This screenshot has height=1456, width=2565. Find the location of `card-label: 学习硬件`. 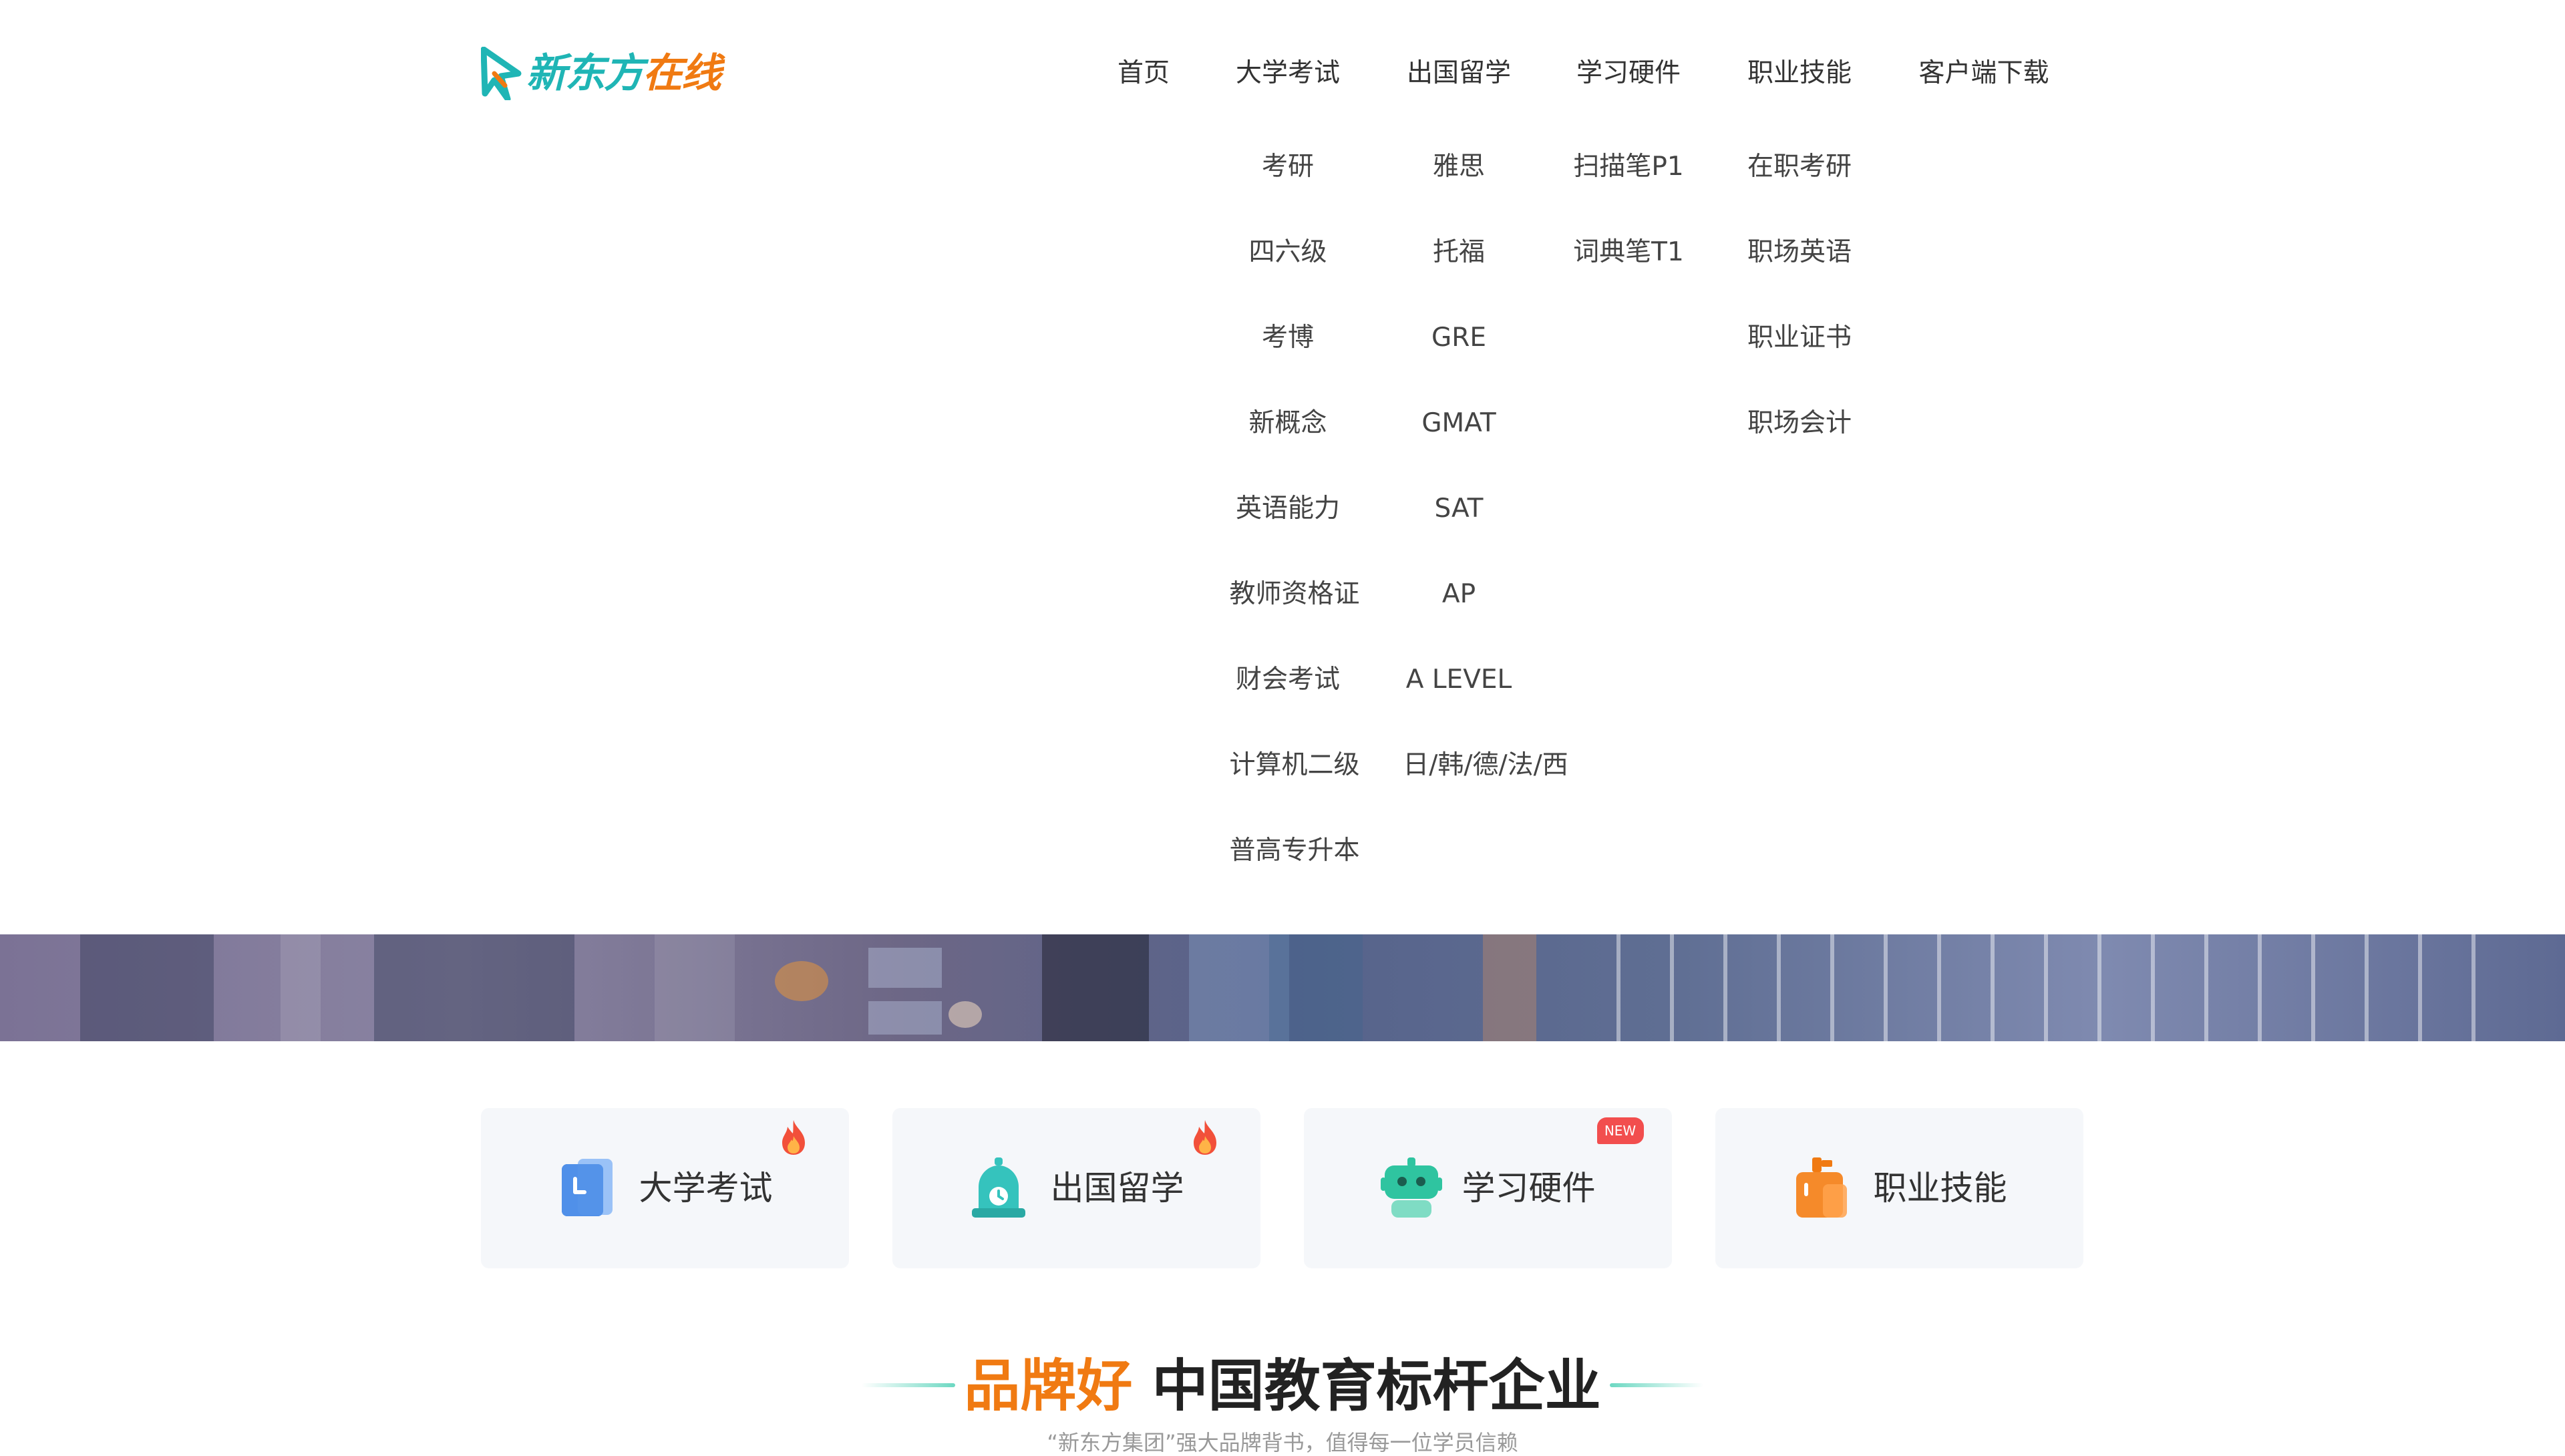

card-label: 学习硬件 is located at coordinates (1529, 1188).